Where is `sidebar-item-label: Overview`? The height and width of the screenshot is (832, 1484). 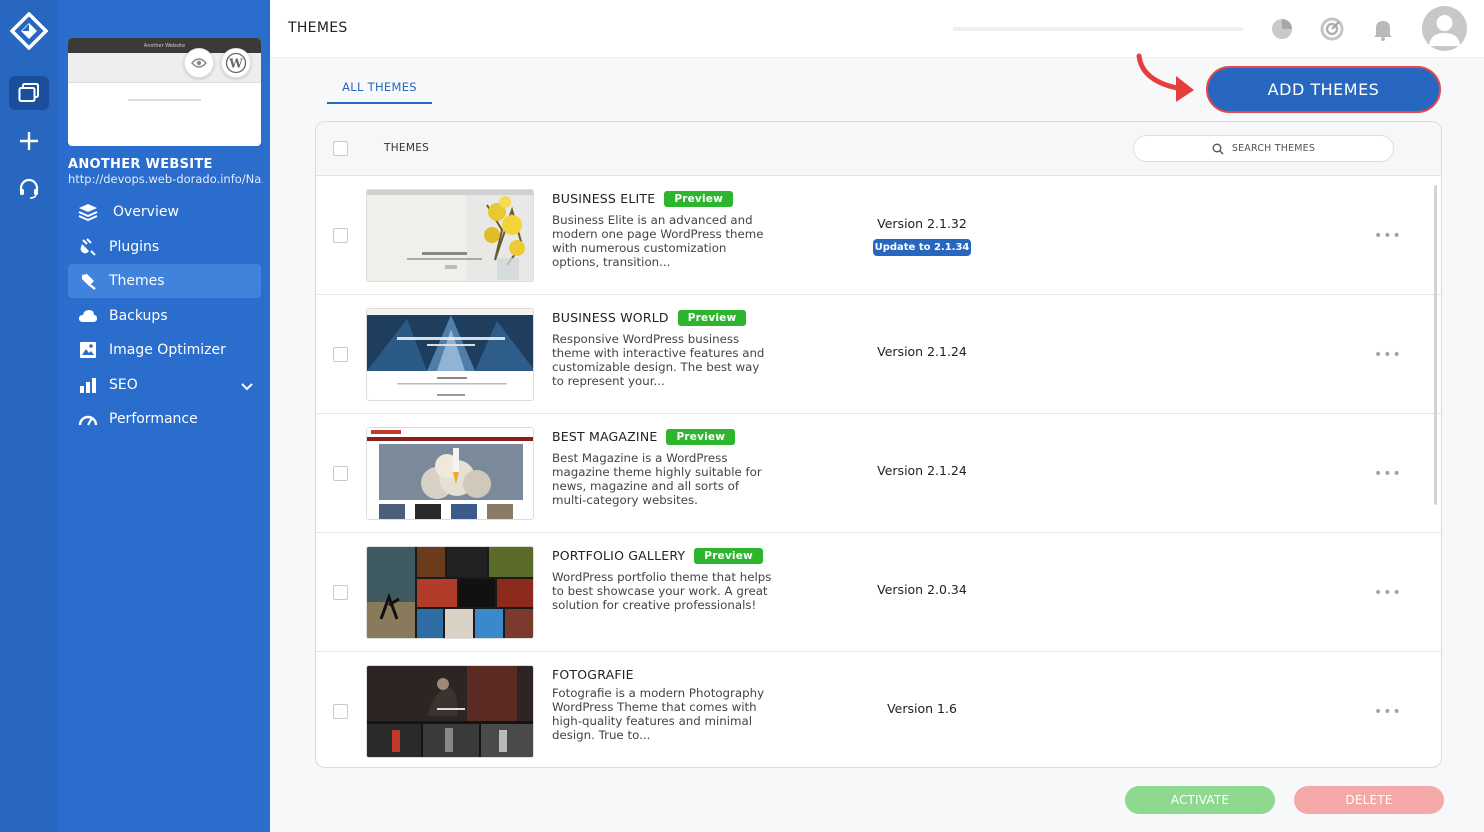
sidebar-item-label: Overview is located at coordinates (146, 212).